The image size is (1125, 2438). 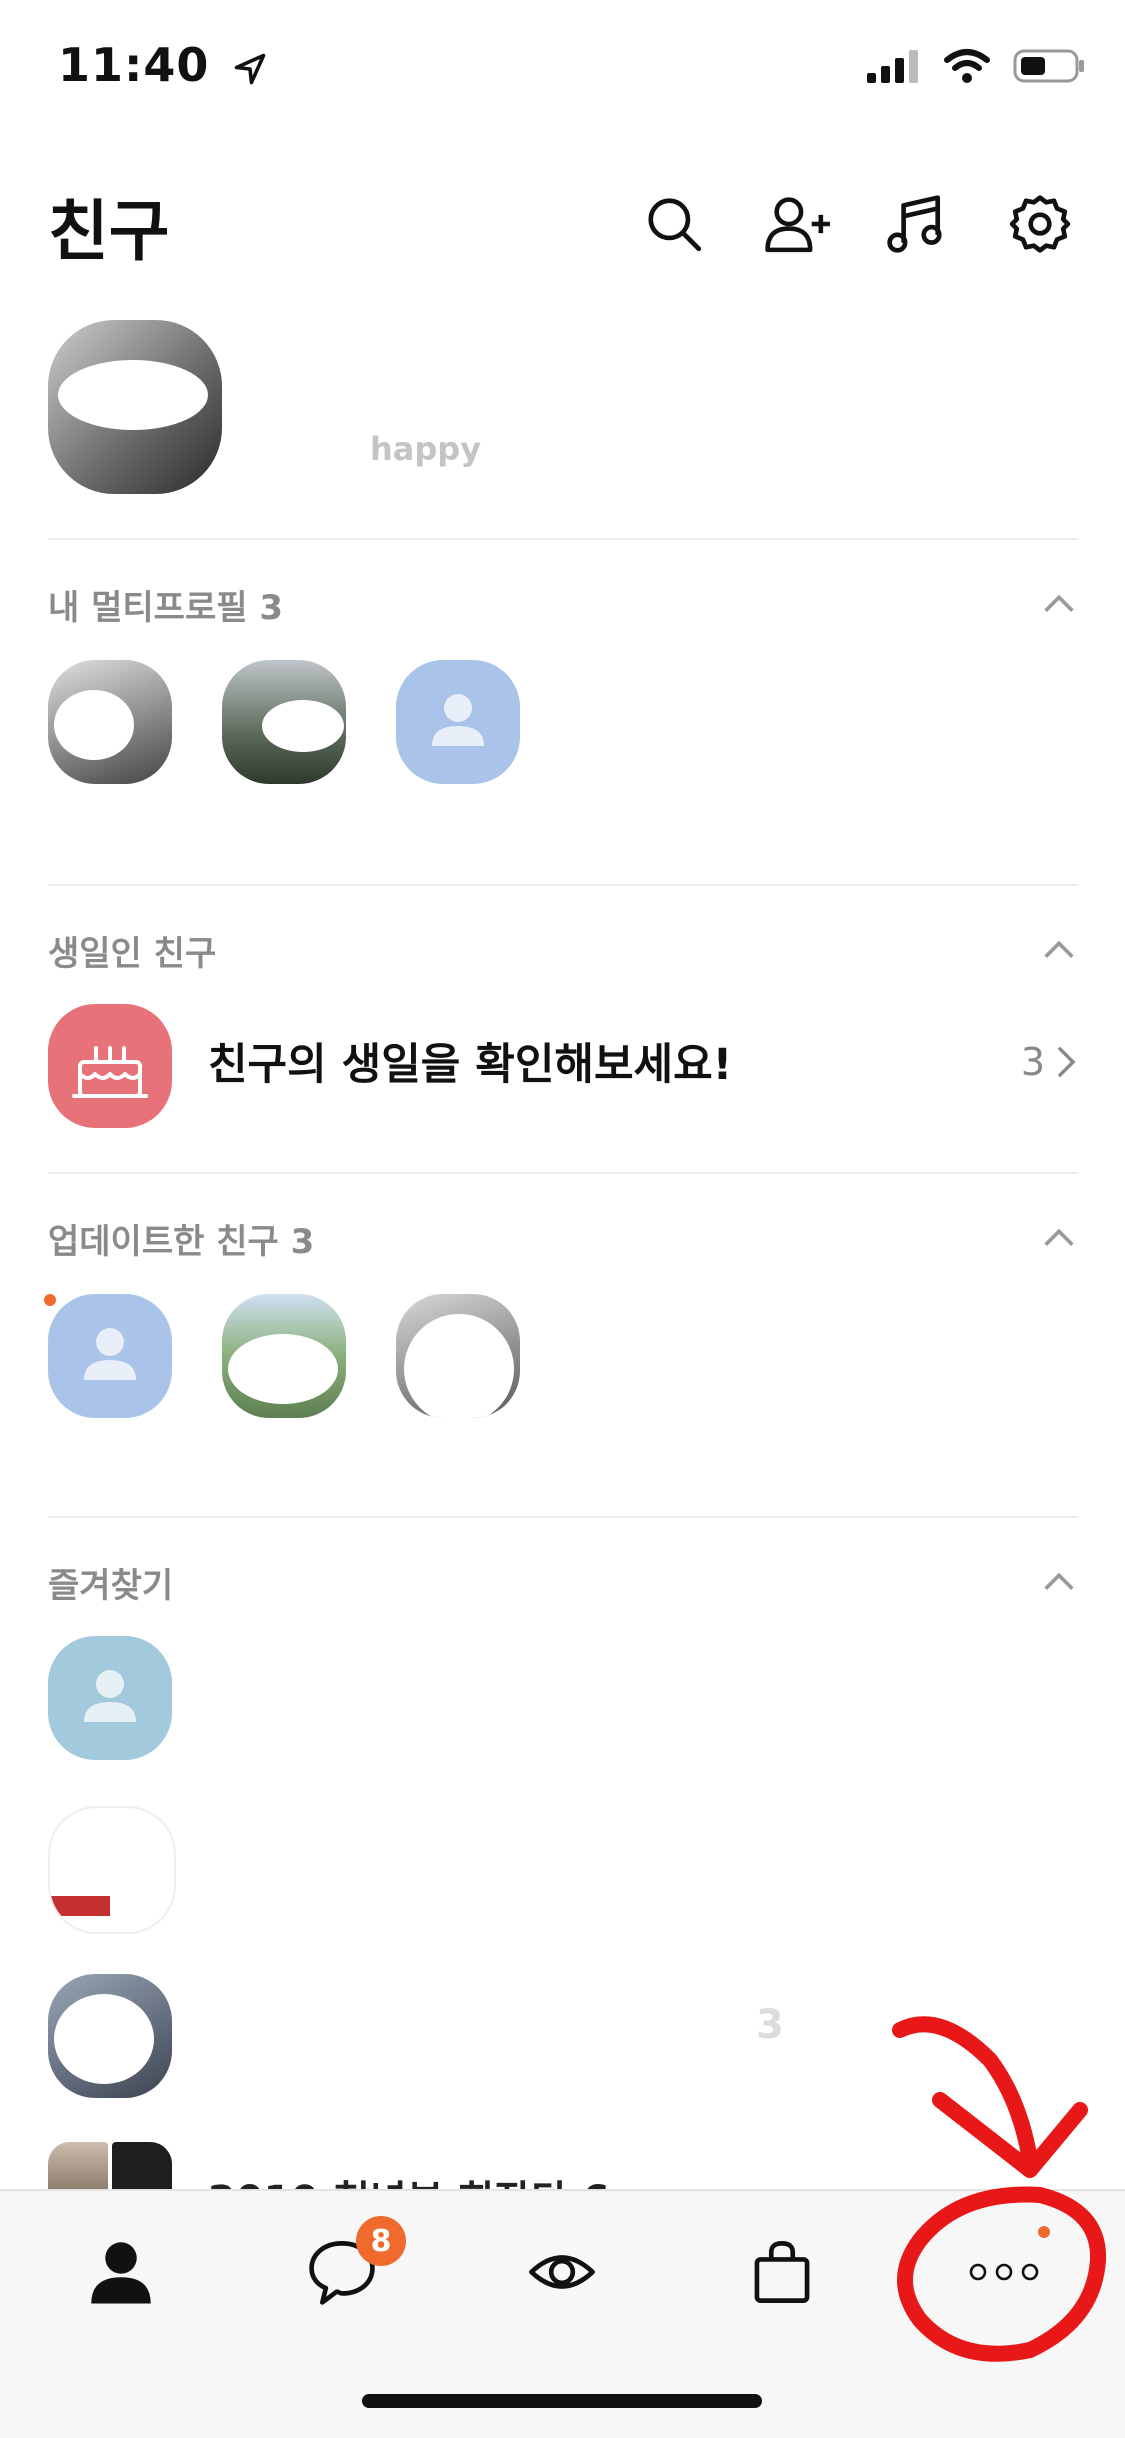 What do you see at coordinates (109, 231) in the screenshot?
I see `page-title: 친구` at bounding box center [109, 231].